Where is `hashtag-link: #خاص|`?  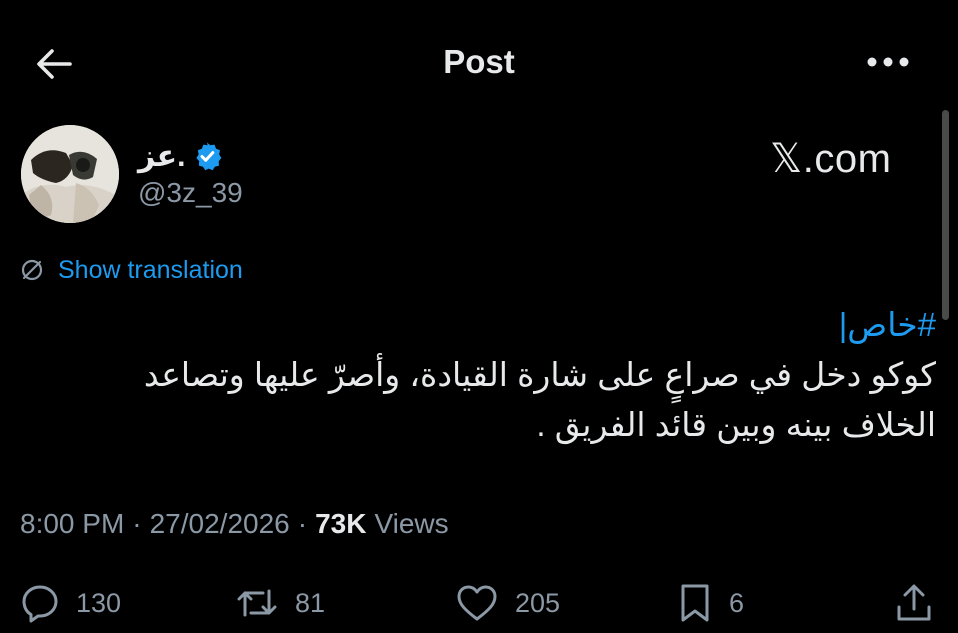 hashtag-link: #خاص| is located at coordinates (516, 325).